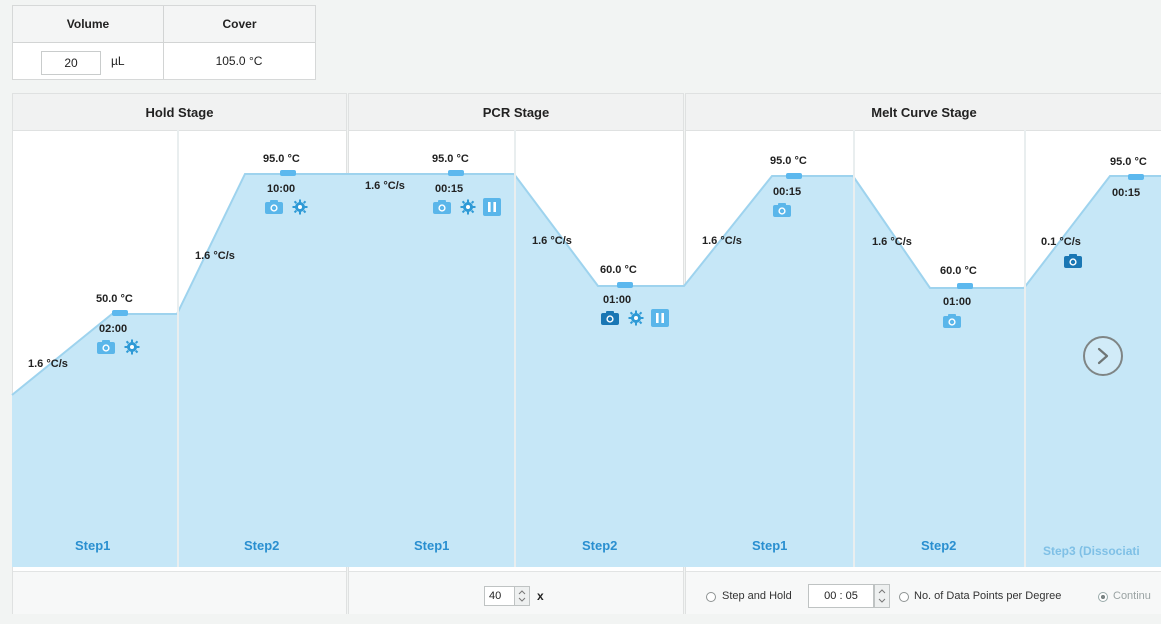 Image resolution: width=1161 pixels, height=624 pixels. Describe the element at coordinates (113, 329) in the screenshot. I see `step-hold-time: 02:00` at that location.